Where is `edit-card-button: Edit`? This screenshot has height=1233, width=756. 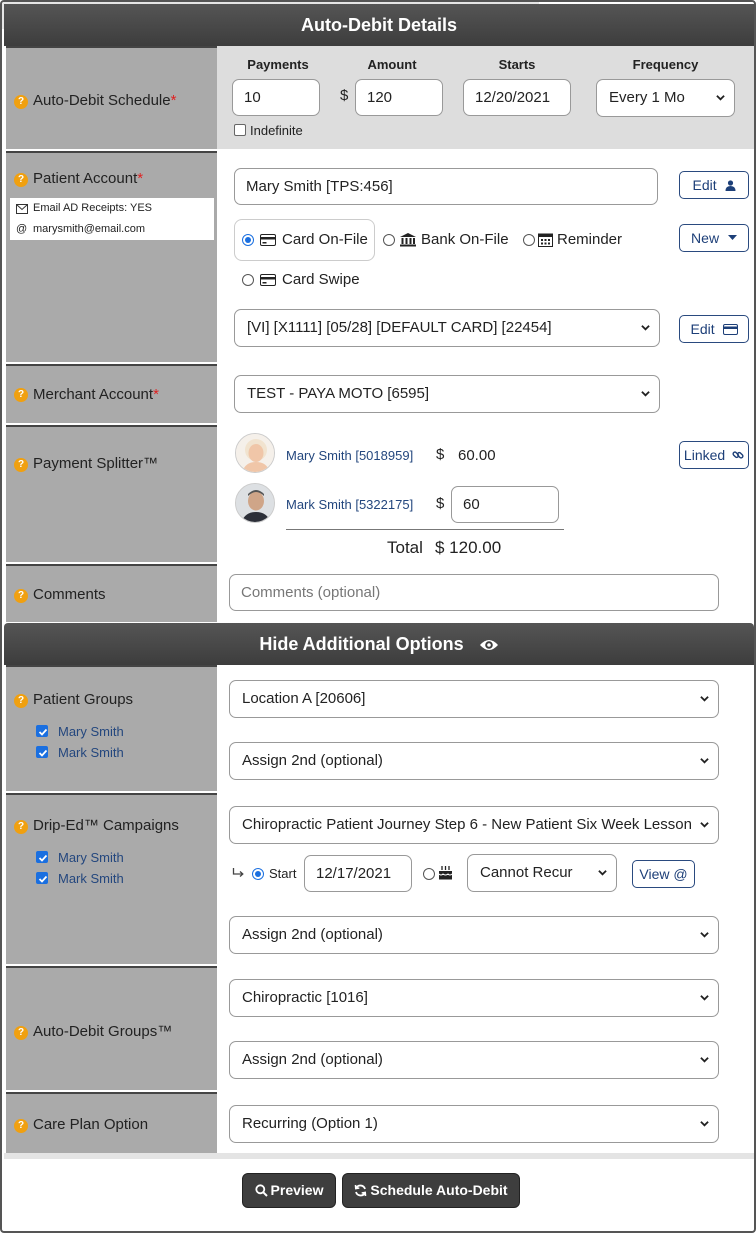
edit-card-button: Edit is located at coordinates (714, 329).